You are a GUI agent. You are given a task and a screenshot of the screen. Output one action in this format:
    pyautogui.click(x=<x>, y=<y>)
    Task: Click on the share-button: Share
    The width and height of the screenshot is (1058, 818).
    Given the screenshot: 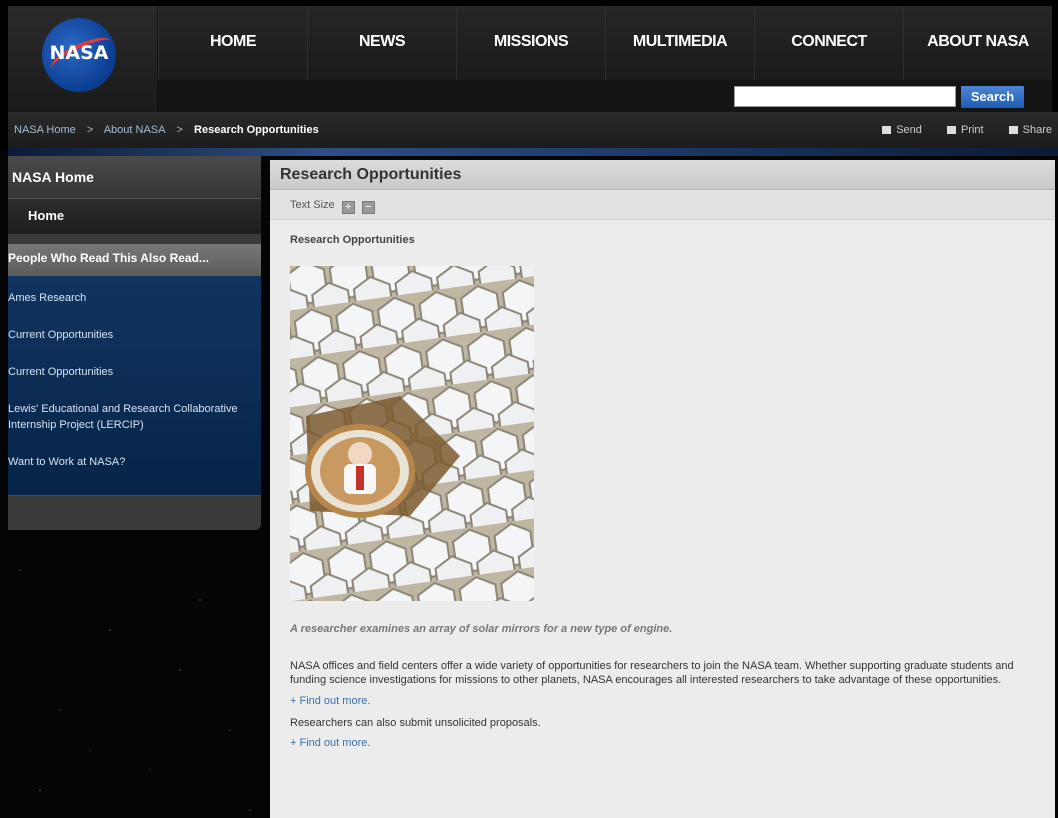 What is the action you would take?
    pyautogui.click(x=1030, y=130)
    